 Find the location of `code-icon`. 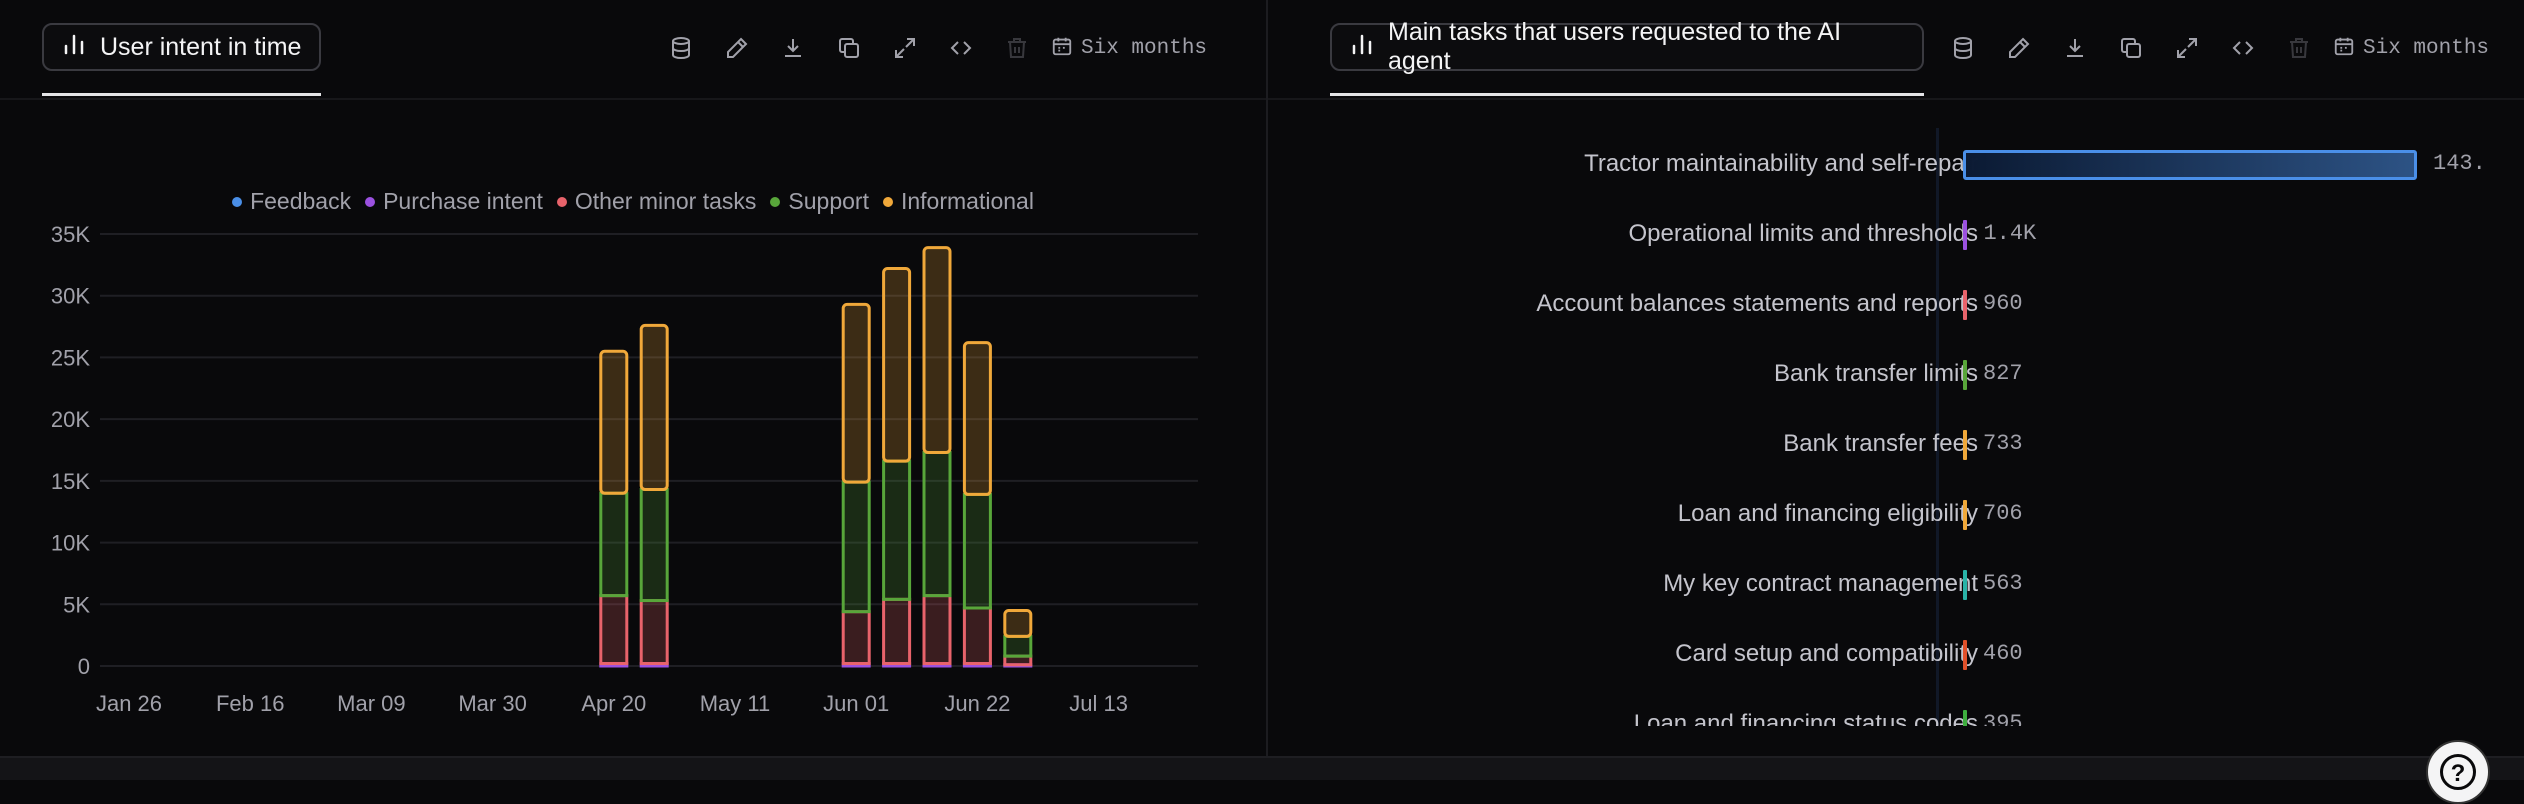

code-icon is located at coordinates (2243, 48).